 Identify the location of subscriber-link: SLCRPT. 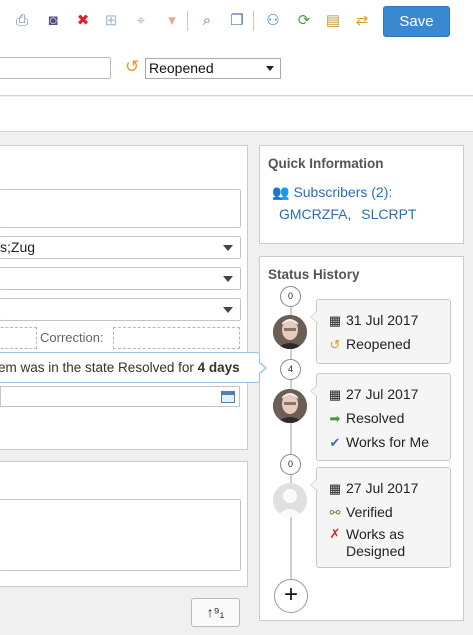
(388, 214).